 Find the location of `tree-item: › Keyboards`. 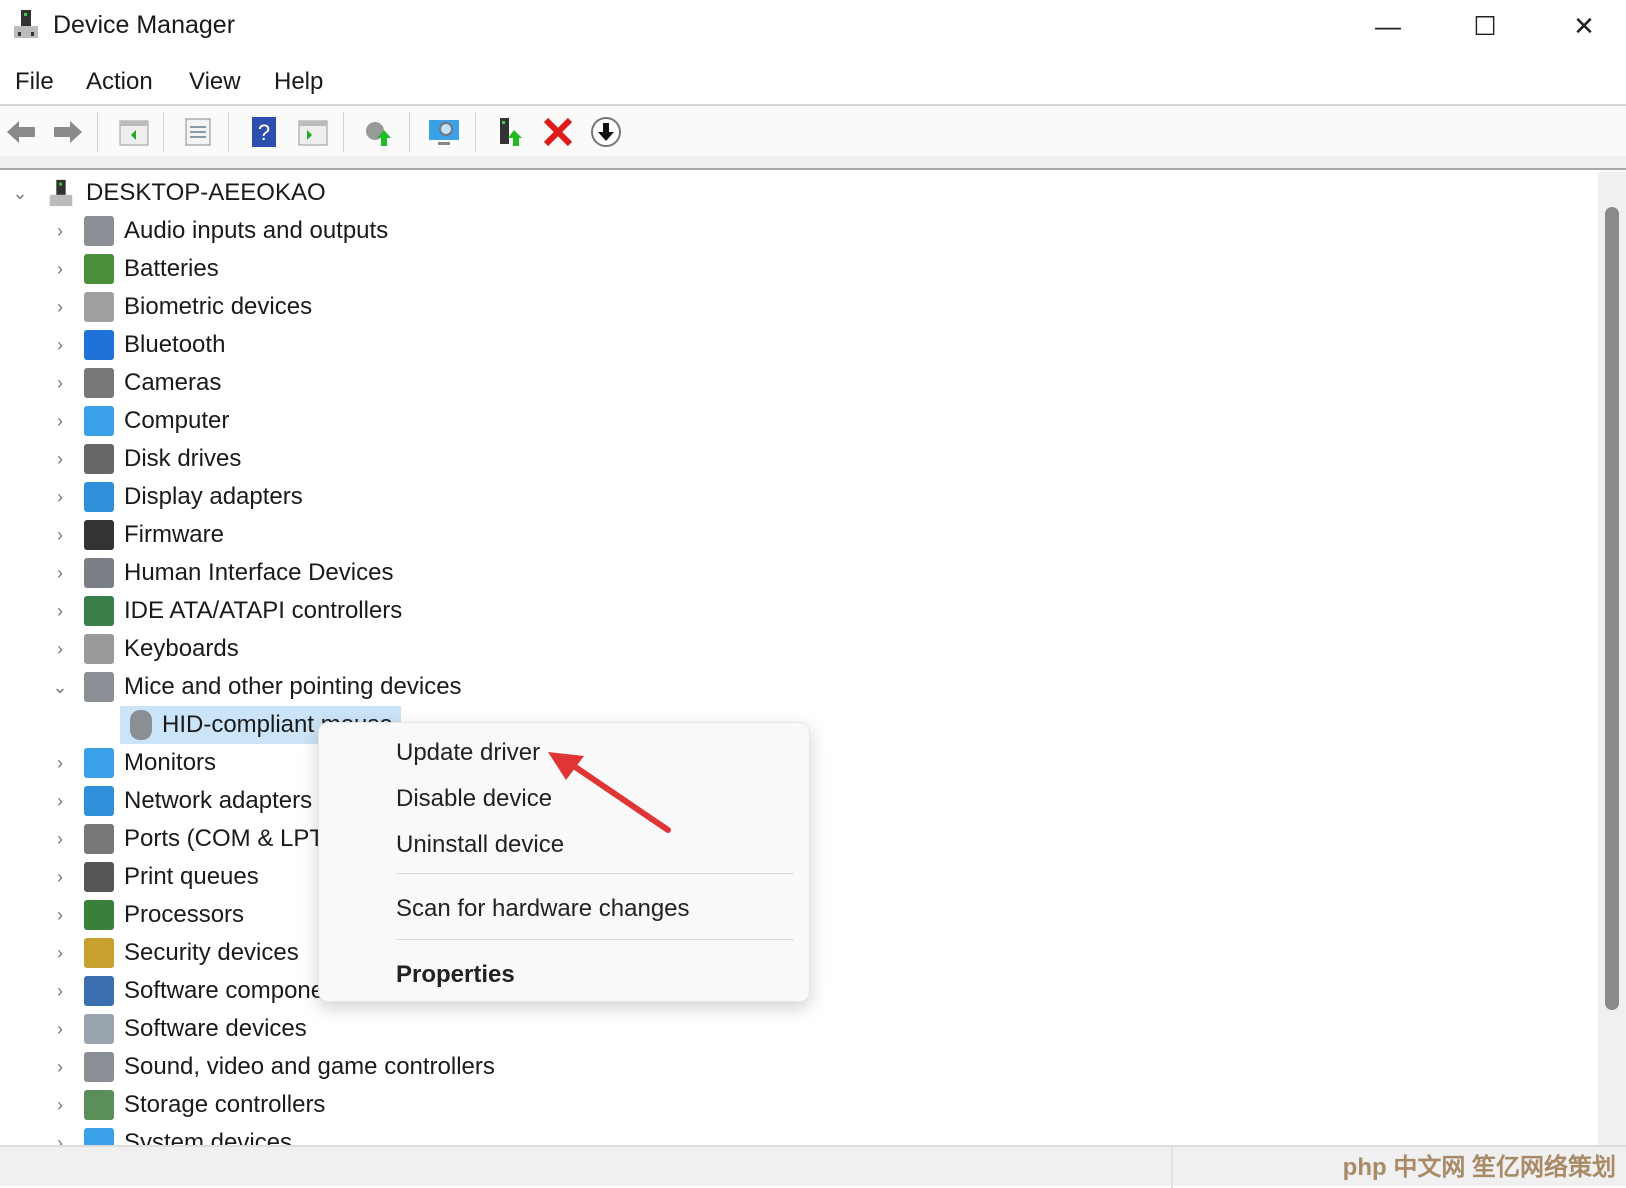

tree-item: › Keyboards is located at coordinates (144, 649).